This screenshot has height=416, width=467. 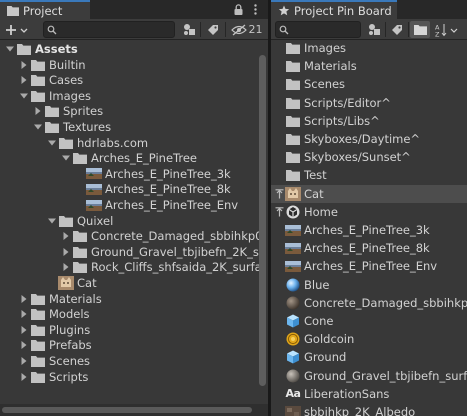 What do you see at coordinates (144, 158) in the screenshot?
I see `tree-item-label: Arches_E_PineTree` at bounding box center [144, 158].